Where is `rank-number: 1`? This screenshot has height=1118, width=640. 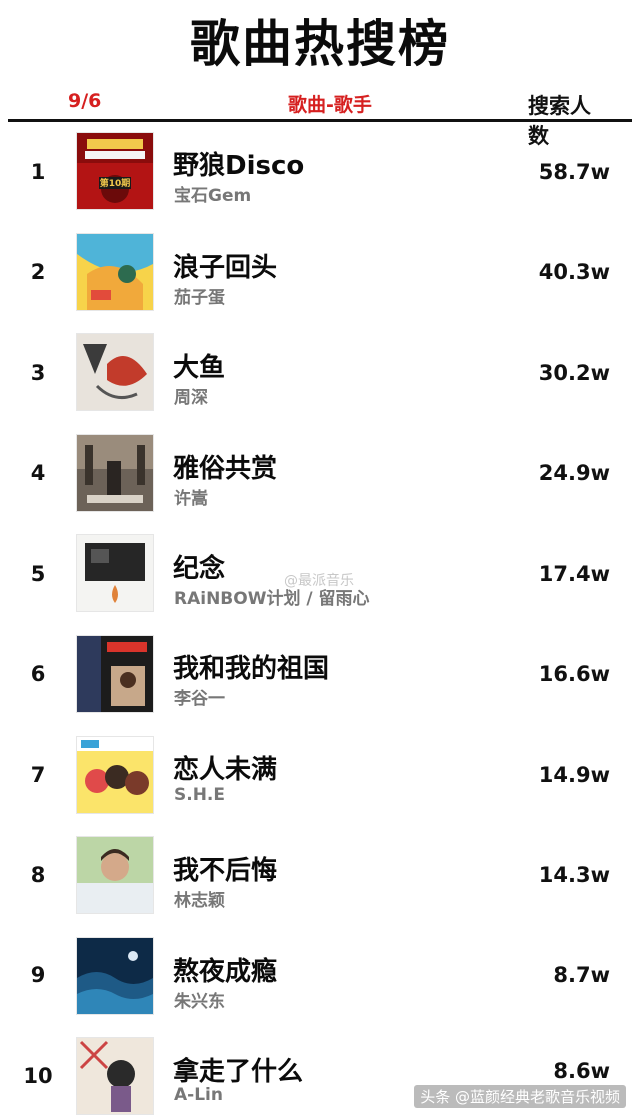
rank-number: 1 is located at coordinates (38, 172).